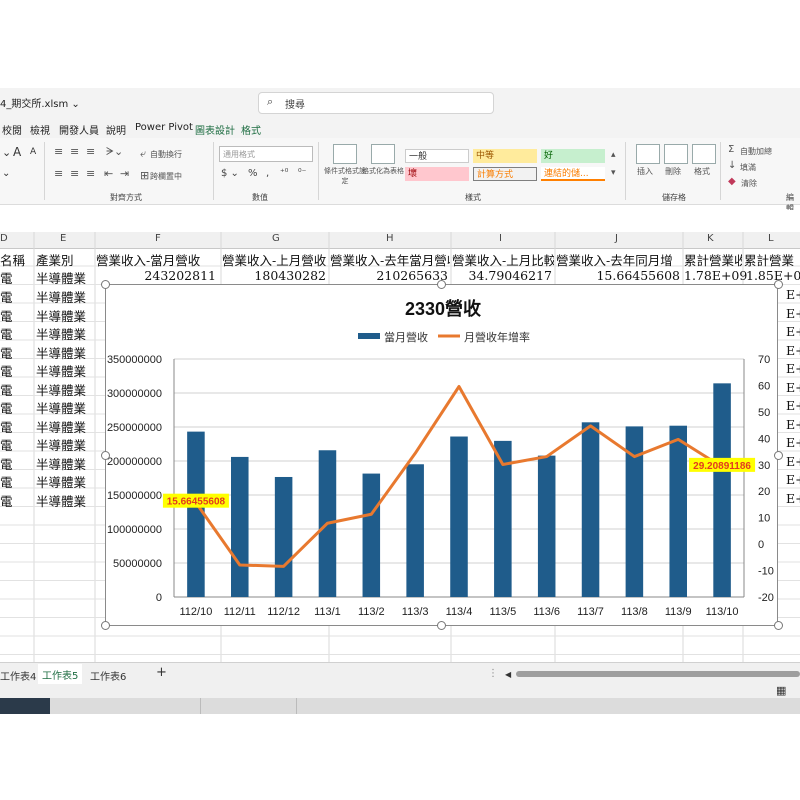  Describe the element at coordinates (166, 154) in the screenshot. I see `wrap-text-button: 自動換行` at that location.